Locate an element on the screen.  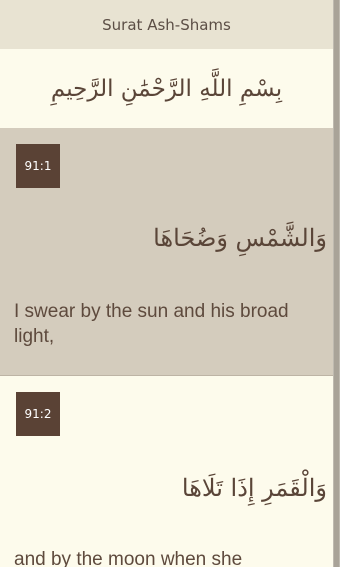
title-bar: Surat Ash-Shams is located at coordinates (166, 24).